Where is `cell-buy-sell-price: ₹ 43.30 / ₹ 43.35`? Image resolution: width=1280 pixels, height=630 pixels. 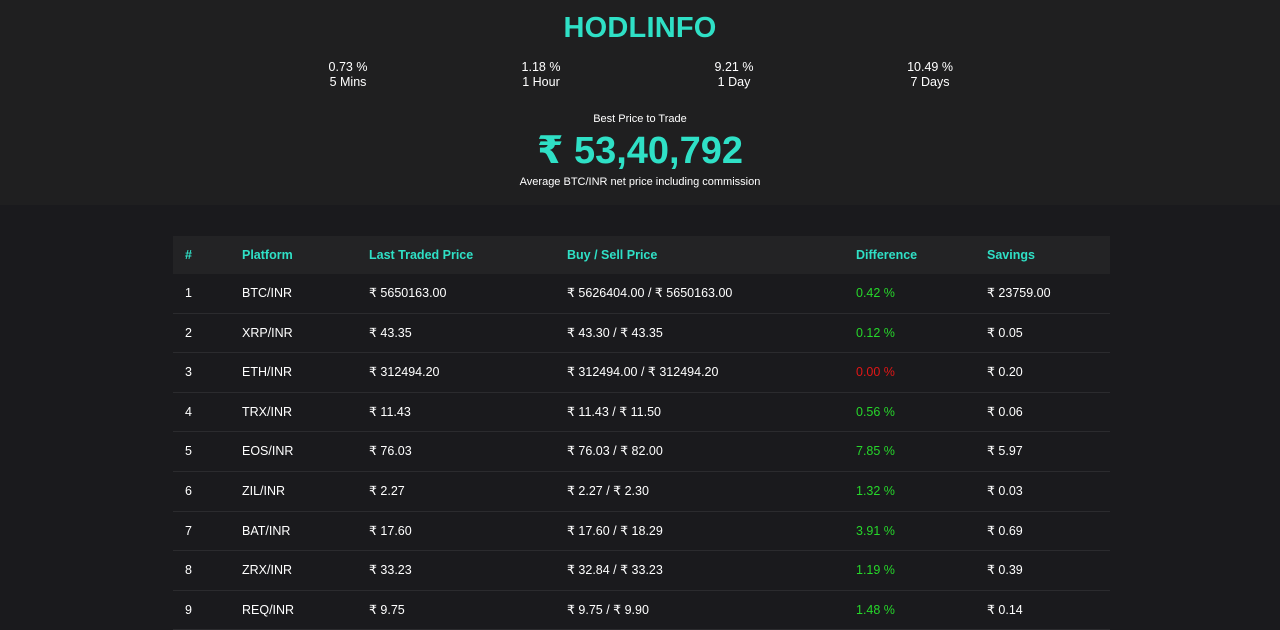 cell-buy-sell-price: ₹ 43.30 / ₹ 43.35 is located at coordinates (615, 332).